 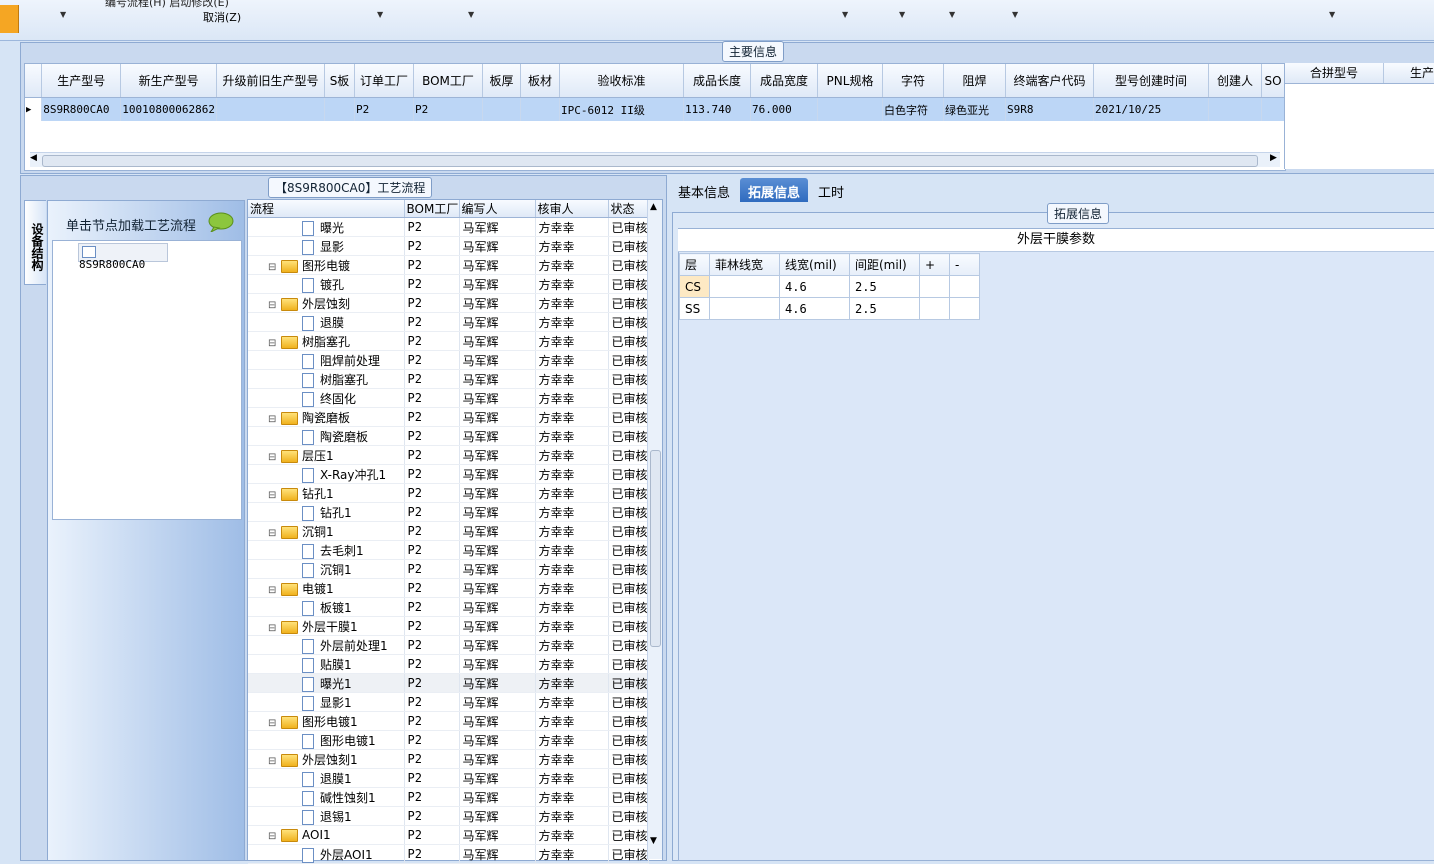 What do you see at coordinates (326, 265) in the screenshot?
I see `flow-step-cell: ⊟ 图形电镀` at bounding box center [326, 265].